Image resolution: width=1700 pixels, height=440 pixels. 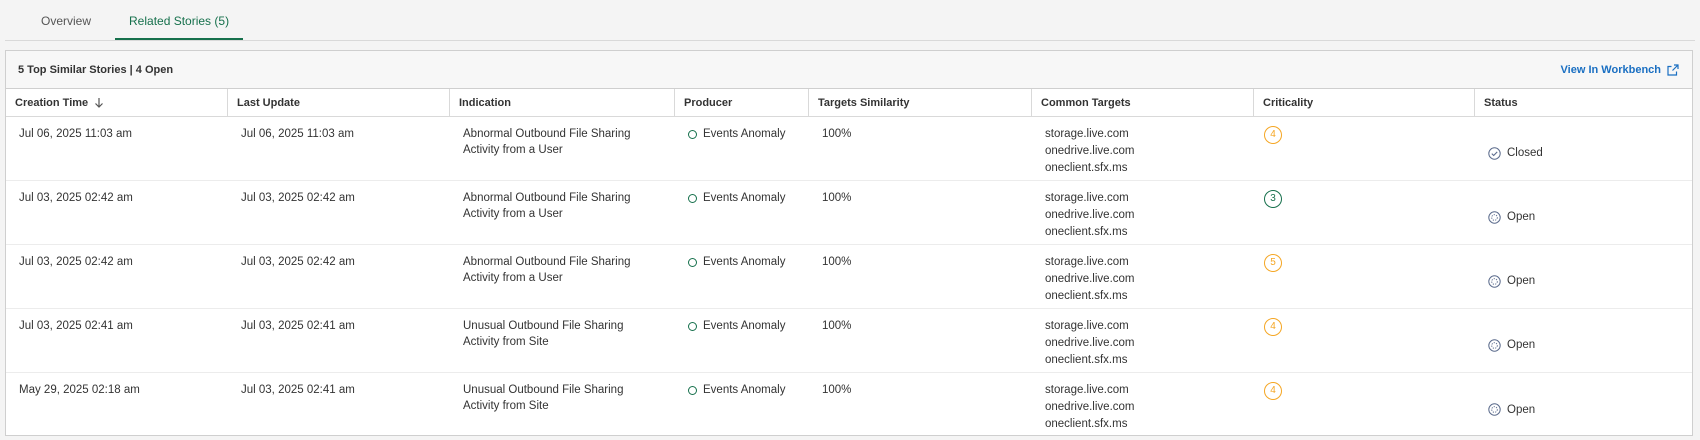 I want to click on criticality-badge: 5, so click(x=1273, y=263).